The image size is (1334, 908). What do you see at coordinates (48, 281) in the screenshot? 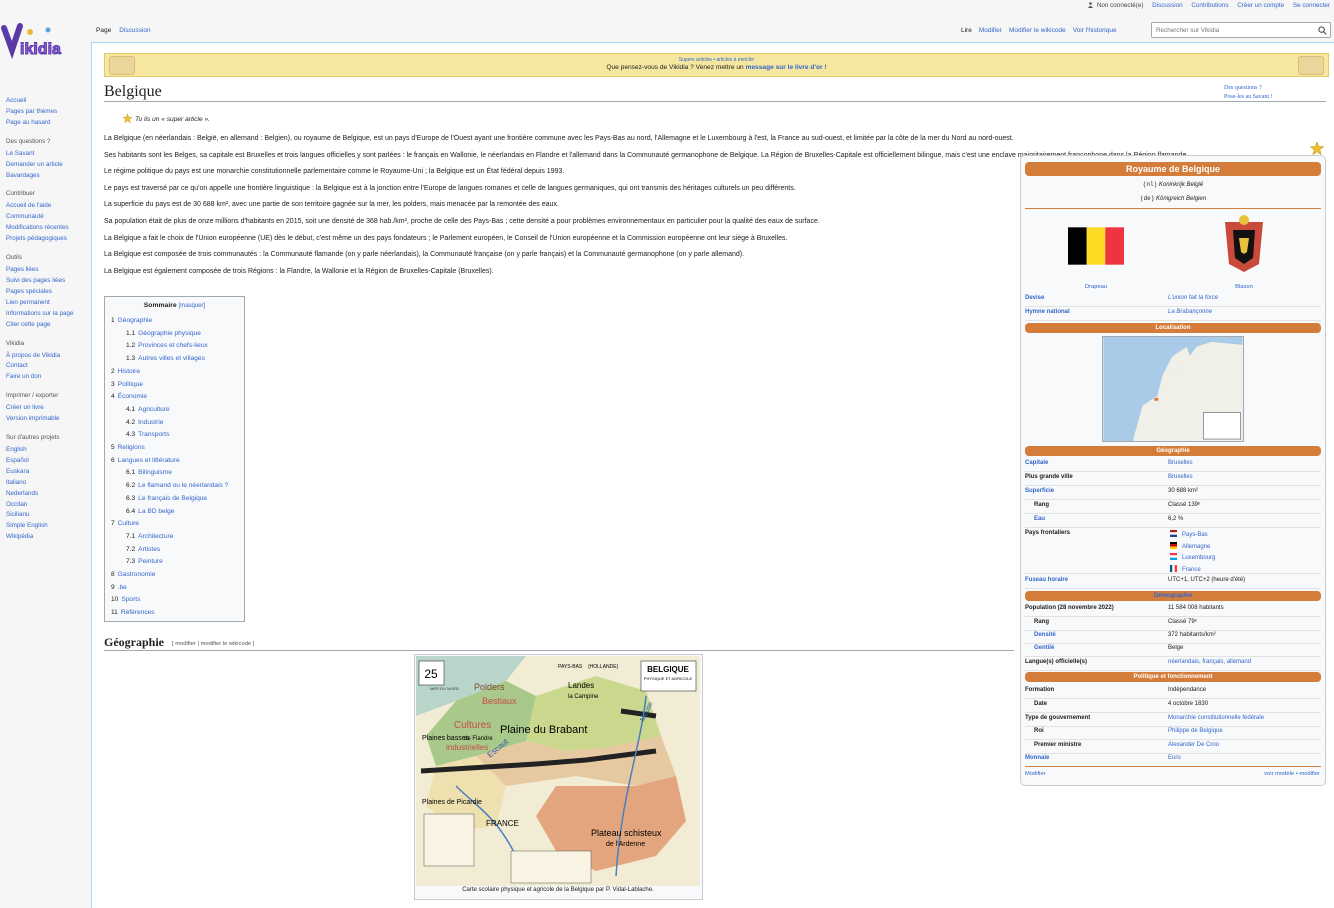
I see `sidebar-tools-item: Suivi des pages liées` at bounding box center [48, 281].